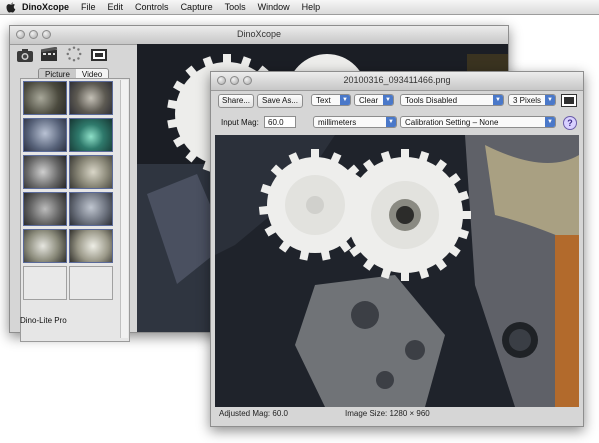 The height and width of the screenshot is (443, 599). I want to click on tools-select-value: Tools Disabled, so click(431, 100).